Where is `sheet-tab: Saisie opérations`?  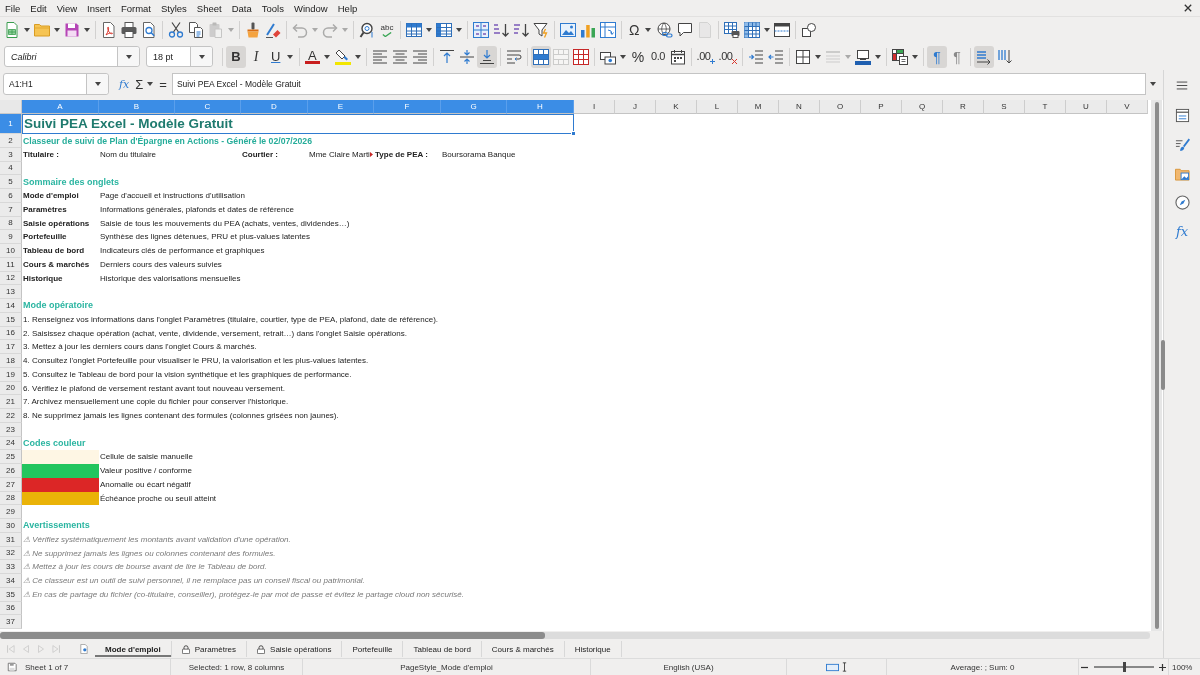 sheet-tab: Saisie opérations is located at coordinates (295, 649).